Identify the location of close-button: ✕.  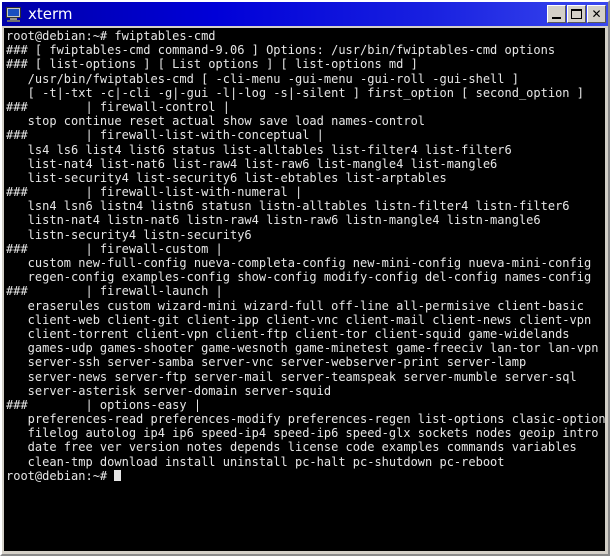
(596, 14).